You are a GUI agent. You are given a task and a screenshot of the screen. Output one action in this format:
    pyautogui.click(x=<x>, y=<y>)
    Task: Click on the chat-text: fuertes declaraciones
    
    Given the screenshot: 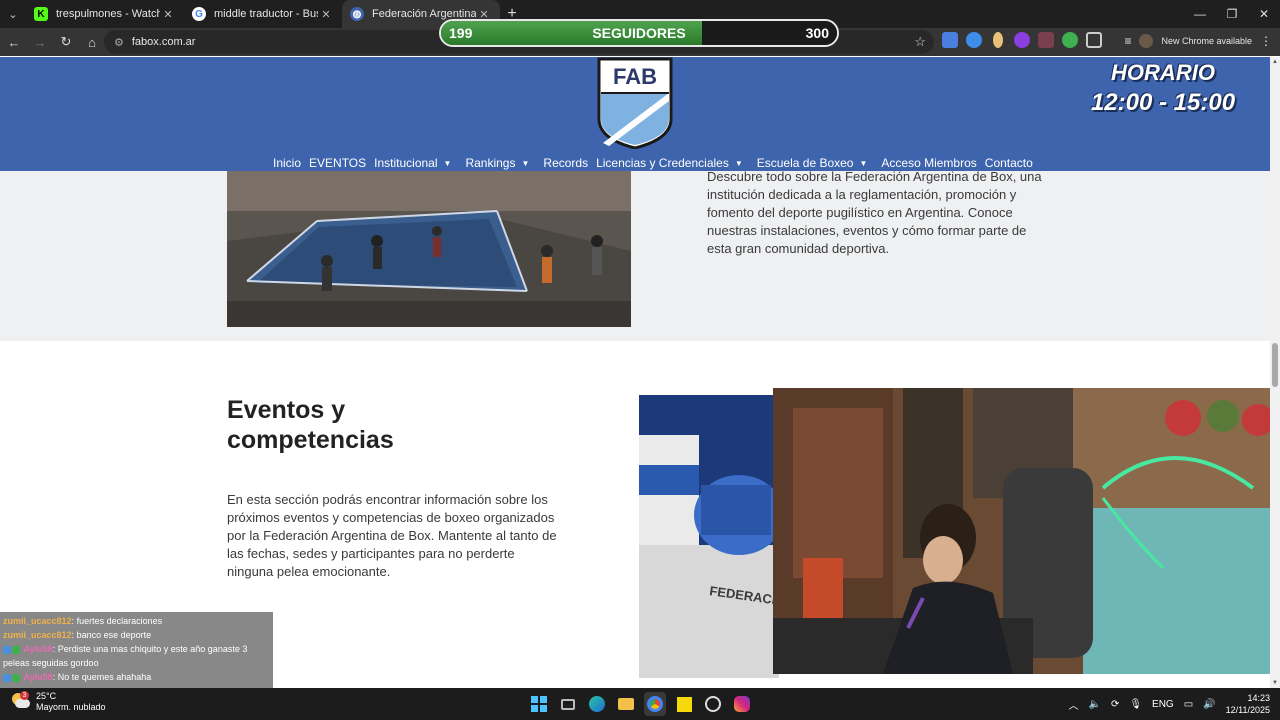 What is the action you would take?
    pyautogui.click(x=119, y=621)
    